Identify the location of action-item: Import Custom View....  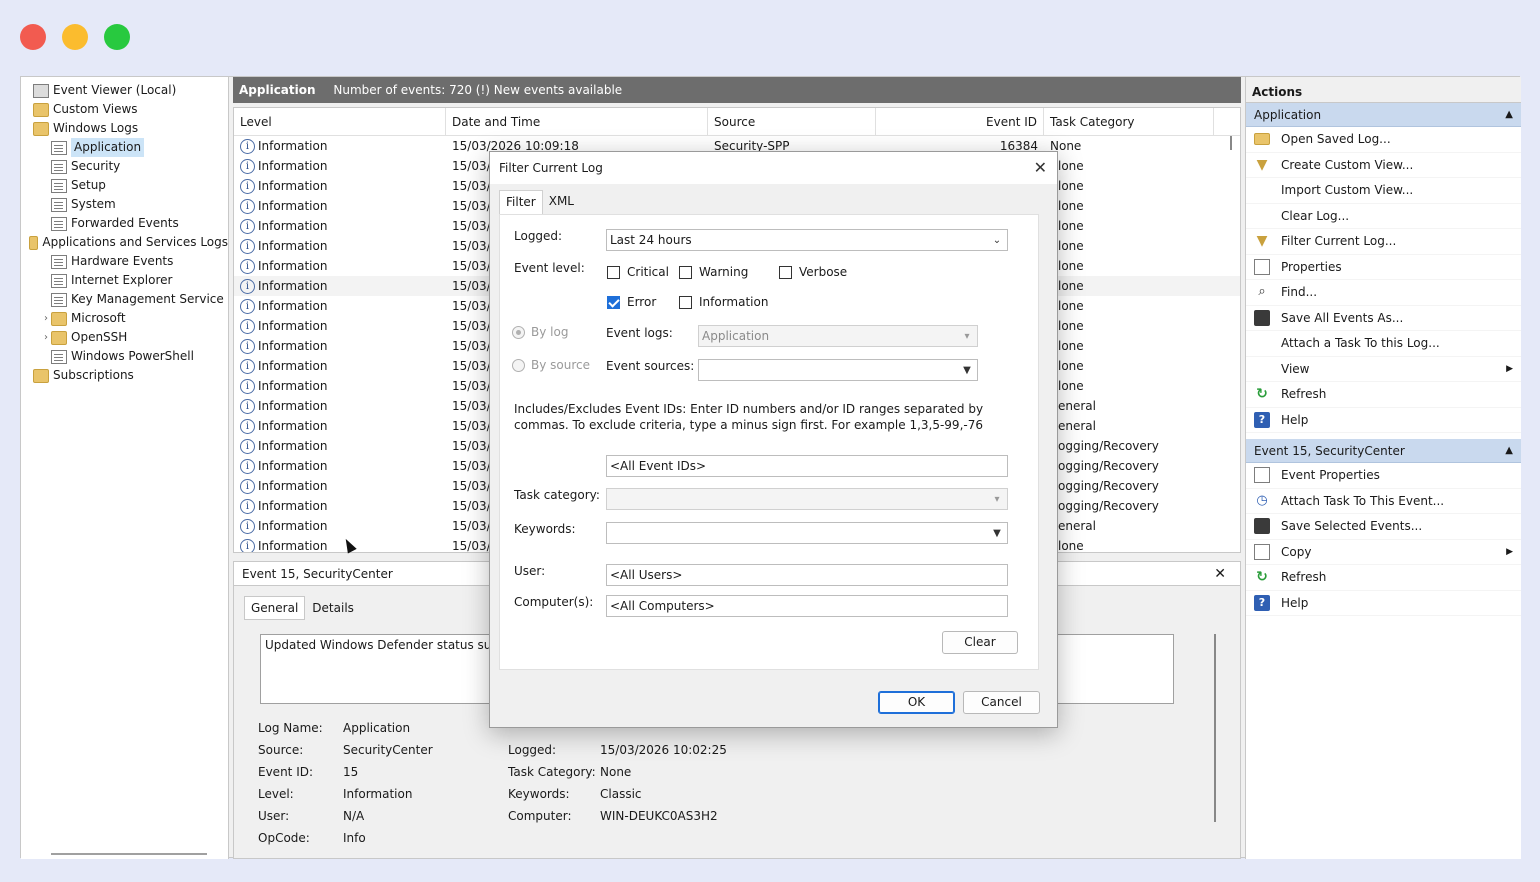
(1383, 191).